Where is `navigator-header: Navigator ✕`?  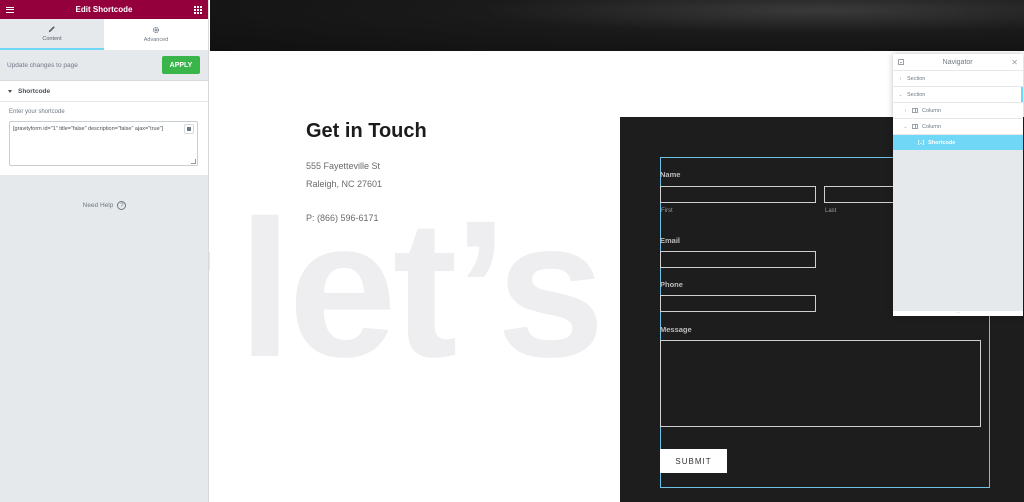 navigator-header: Navigator ✕ is located at coordinates (958, 62).